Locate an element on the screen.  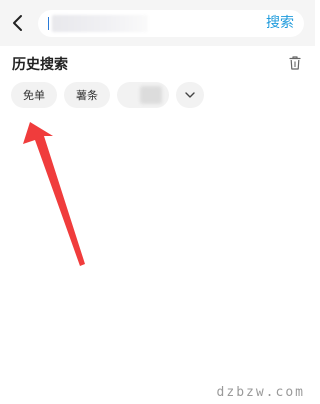
clear-history-button is located at coordinates (295, 63).